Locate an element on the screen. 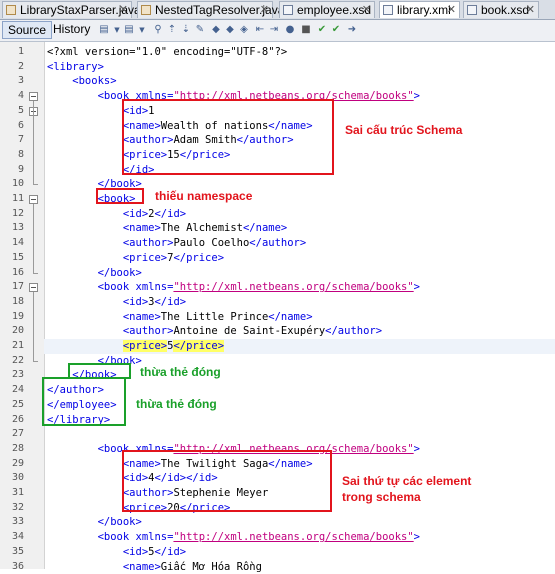 The image size is (555, 574). line-number: 11 is located at coordinates (12, 199).